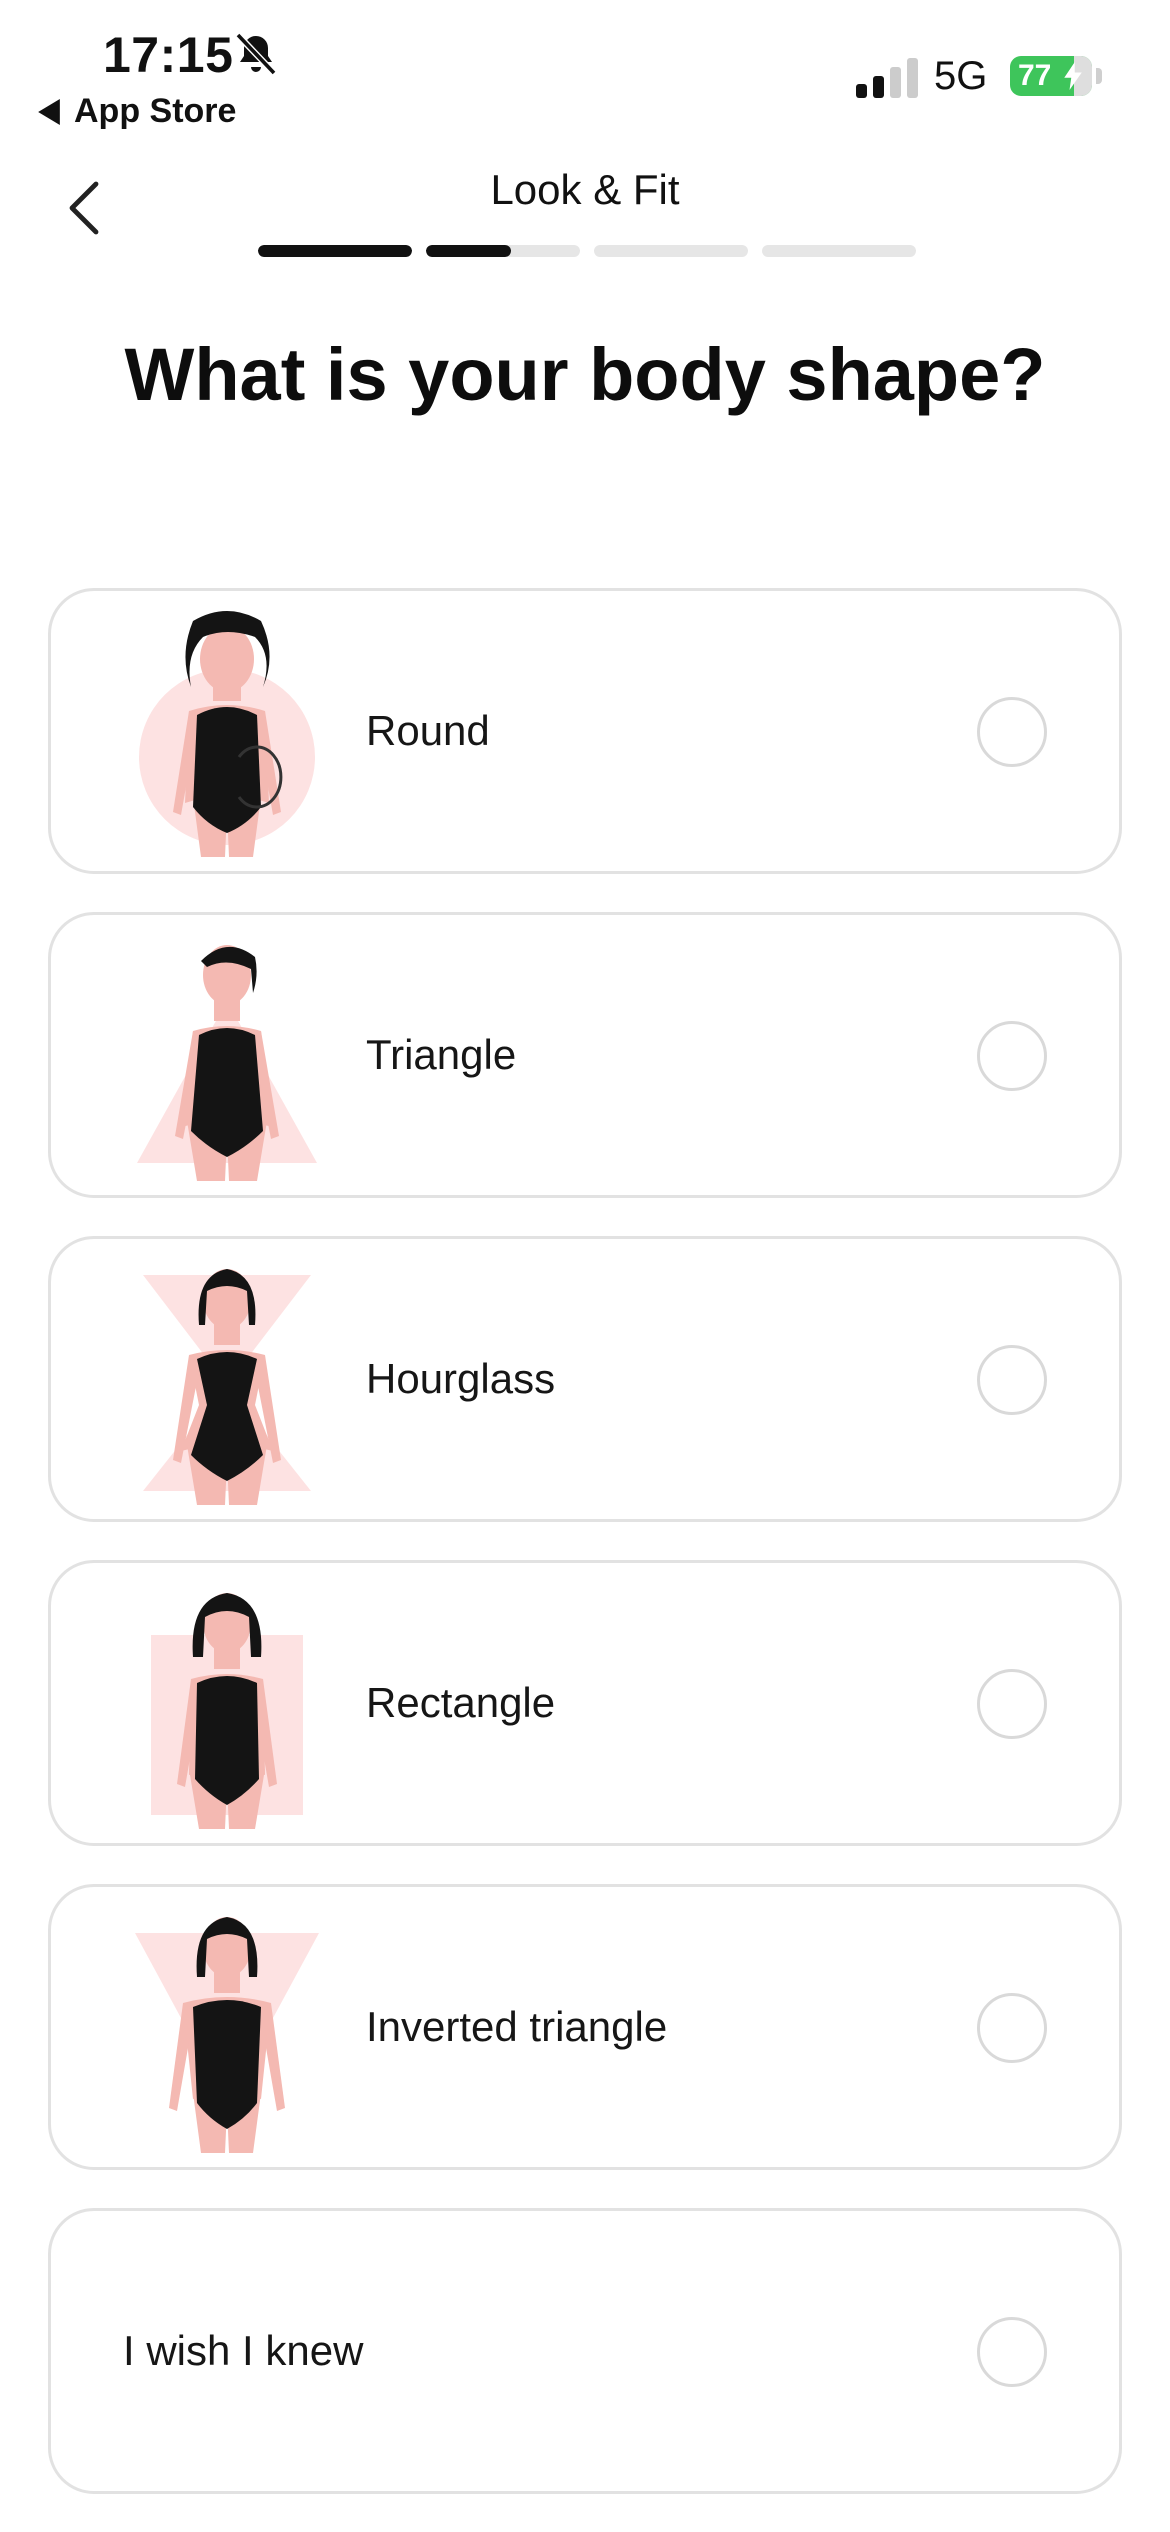  Describe the element at coordinates (585, 2351) in the screenshot. I see `option-i-wish-i-knew: I wish I knew` at that location.